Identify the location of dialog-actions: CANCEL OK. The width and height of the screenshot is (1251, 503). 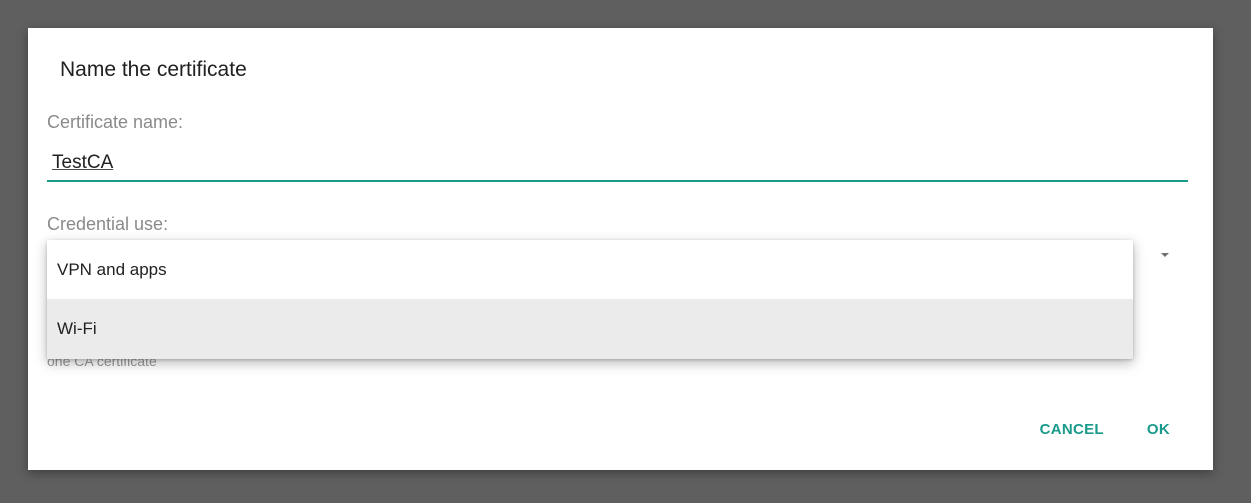
(1105, 429).